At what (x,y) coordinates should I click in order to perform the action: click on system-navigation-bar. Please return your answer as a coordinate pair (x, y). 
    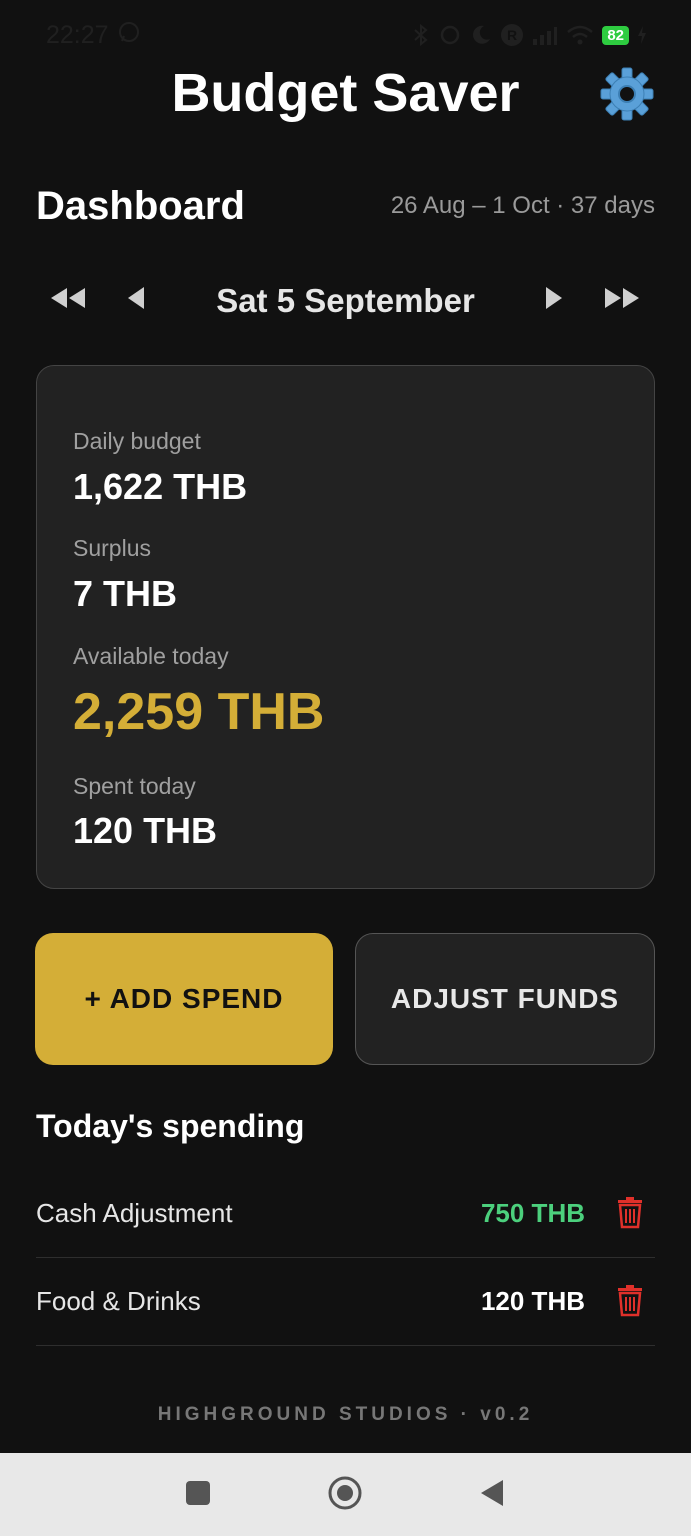
    Looking at the image, I should click on (345, 1494).